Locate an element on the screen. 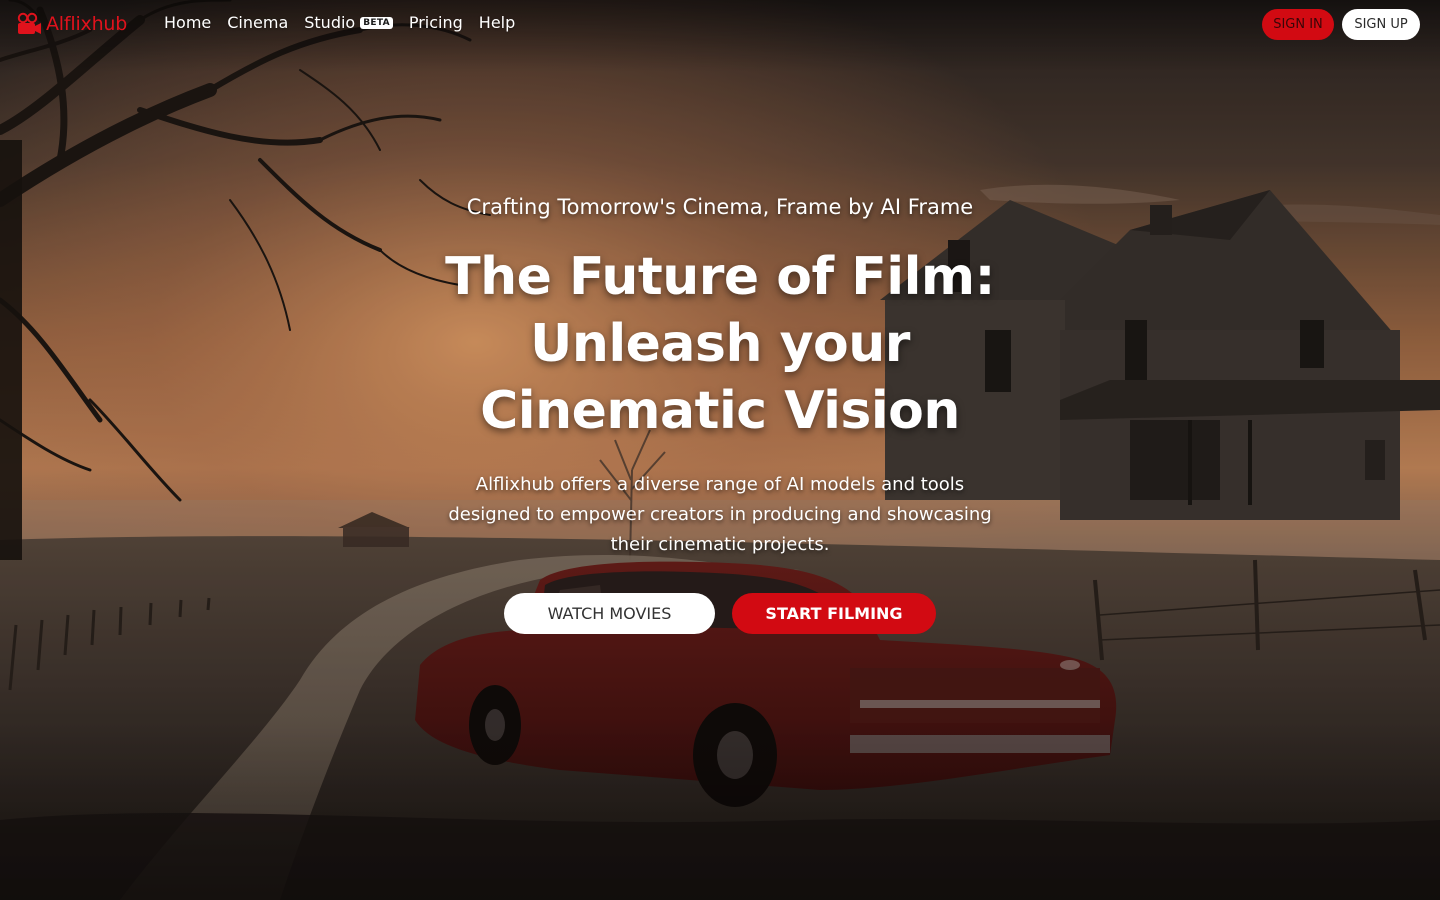 The image size is (1440, 900). sign-up-button: SIGN UP is located at coordinates (1381, 24).